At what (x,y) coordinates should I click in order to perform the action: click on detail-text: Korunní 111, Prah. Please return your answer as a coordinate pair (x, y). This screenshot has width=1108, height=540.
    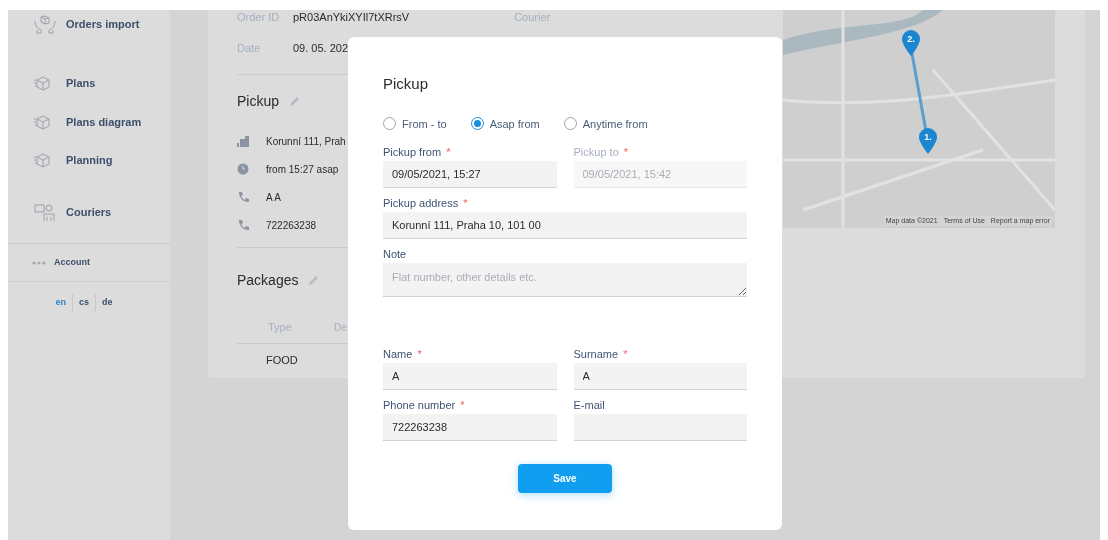
    Looking at the image, I should click on (306, 141).